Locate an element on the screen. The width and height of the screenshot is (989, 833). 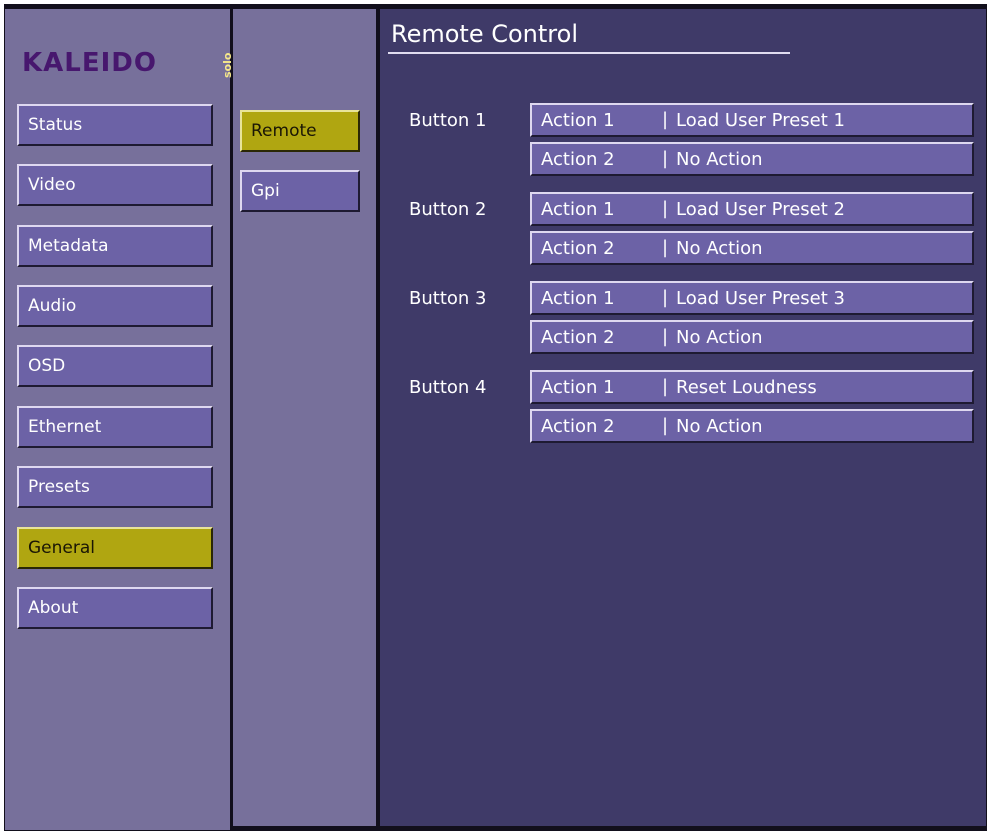
button-2-action-2: Action 2 | No Action is located at coordinates (752, 248).